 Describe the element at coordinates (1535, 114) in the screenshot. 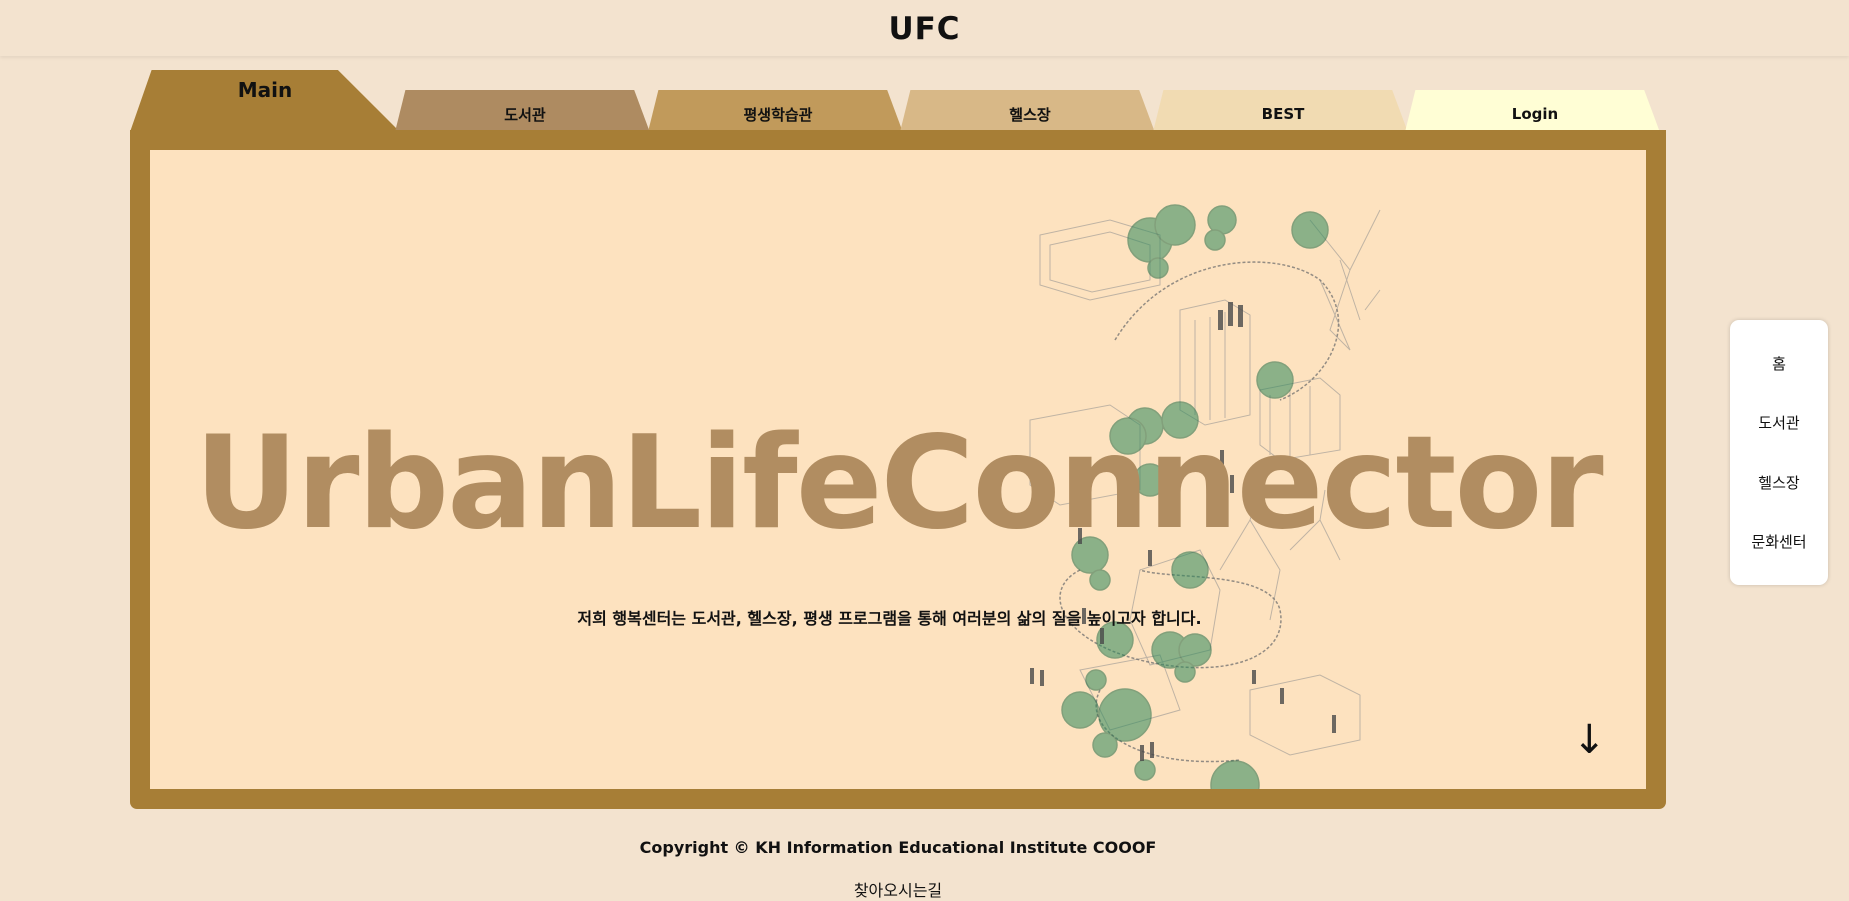

I see `tab-login-label: Login` at that location.